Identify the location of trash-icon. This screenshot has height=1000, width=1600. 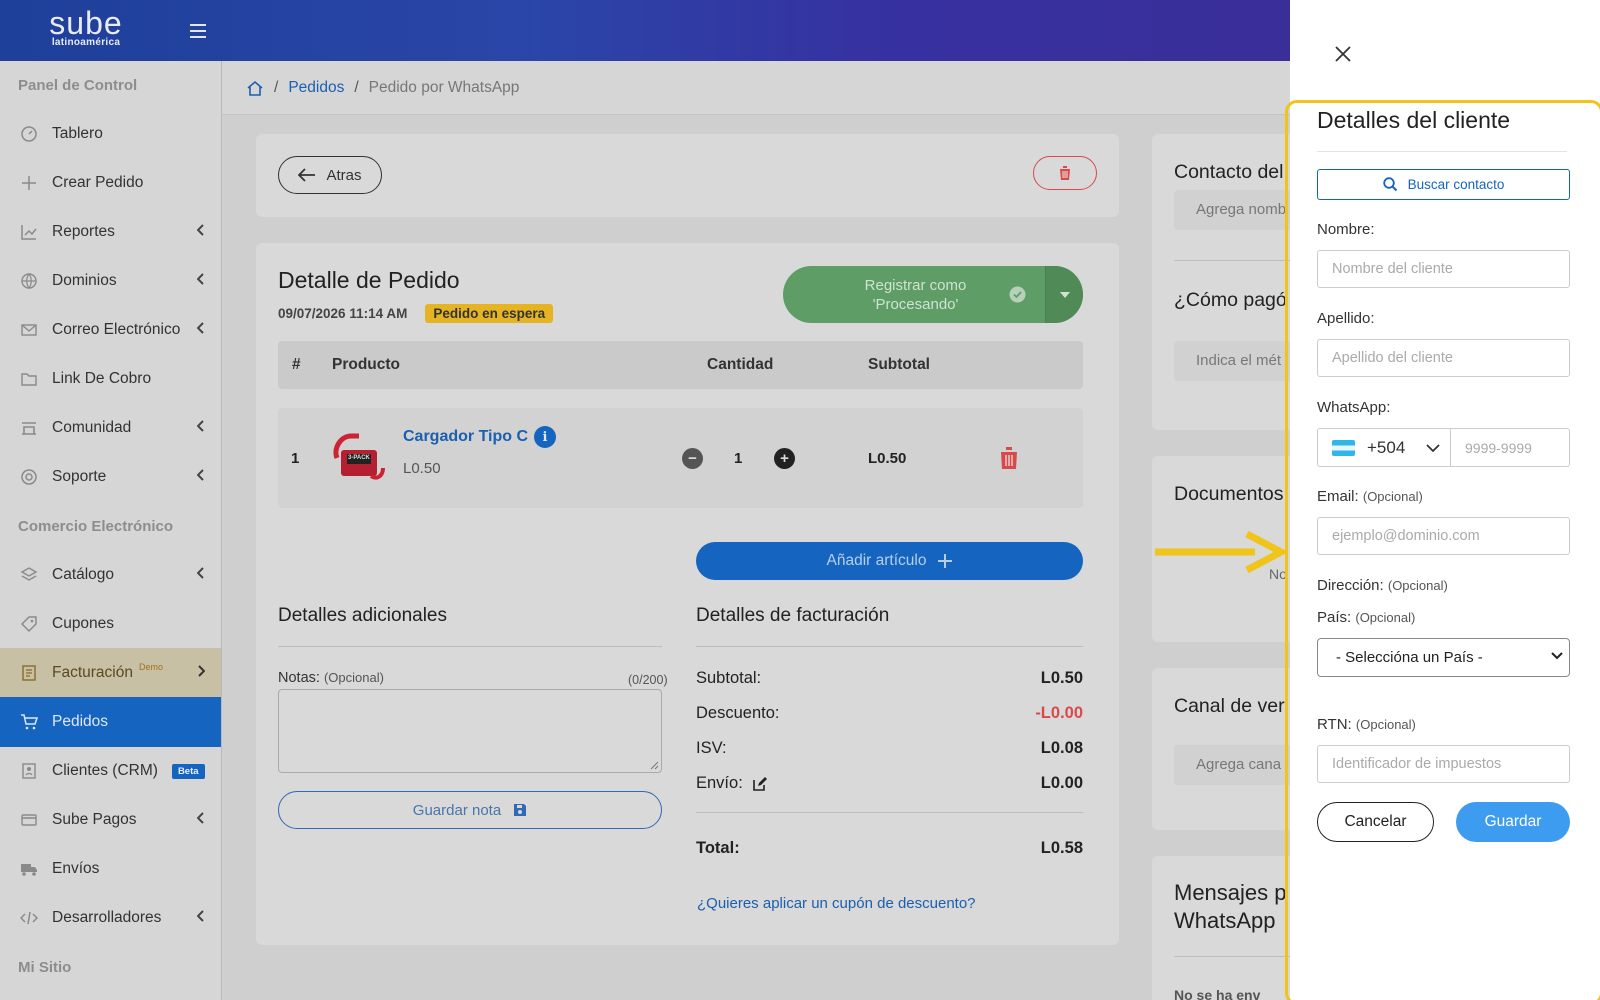
(1065, 173).